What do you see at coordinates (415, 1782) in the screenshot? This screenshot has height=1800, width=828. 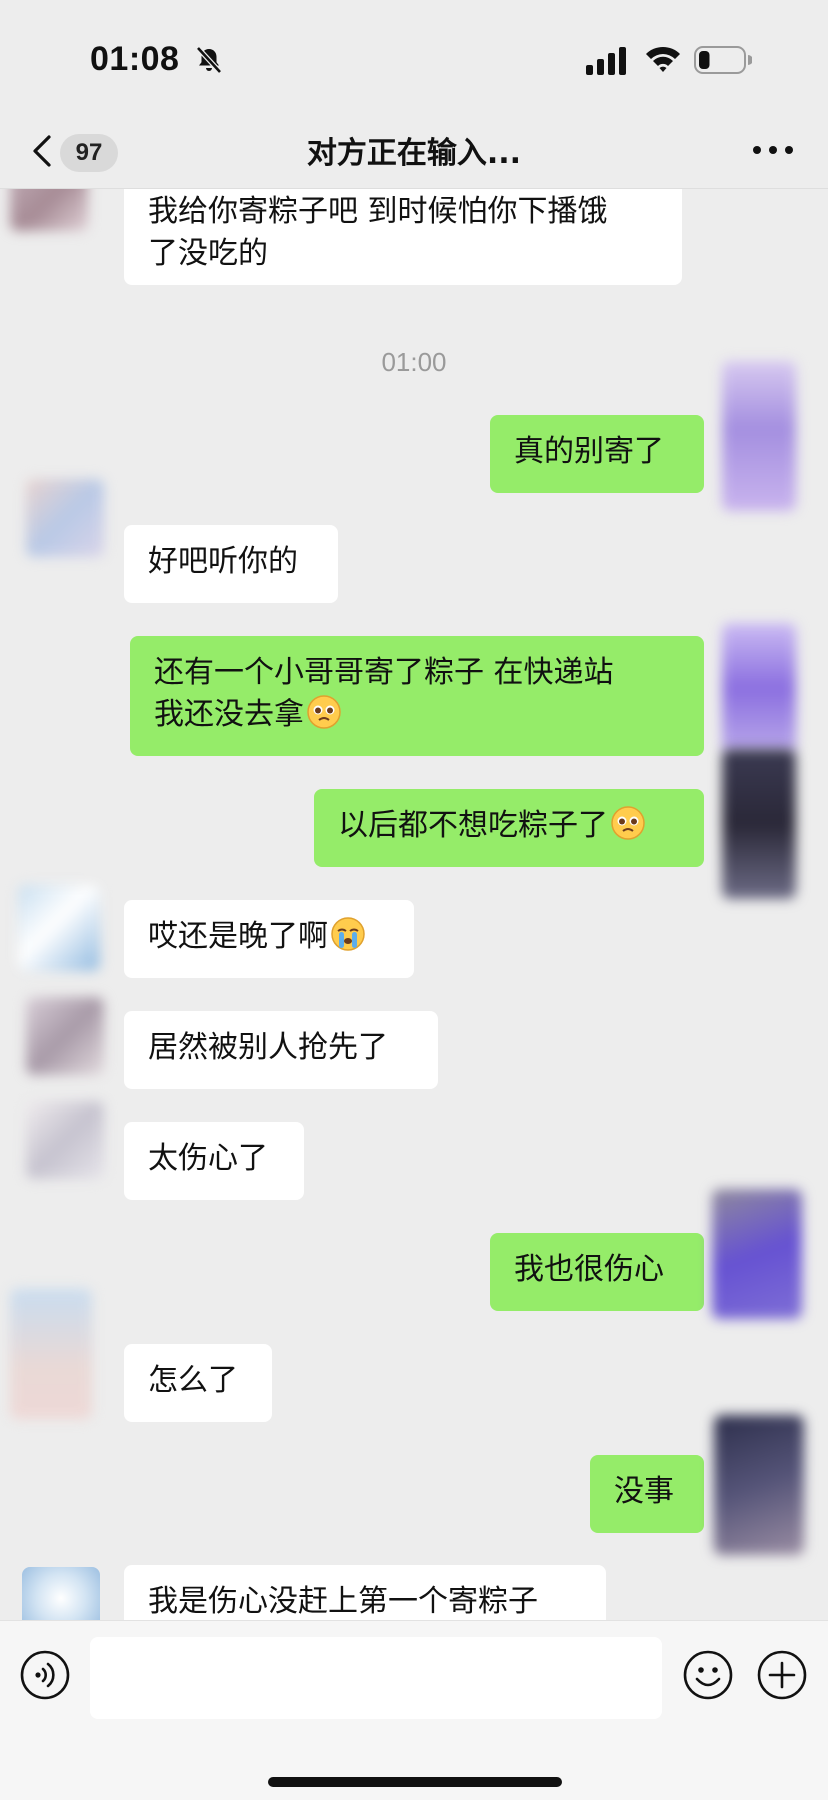 I see `home-indicator` at bounding box center [415, 1782].